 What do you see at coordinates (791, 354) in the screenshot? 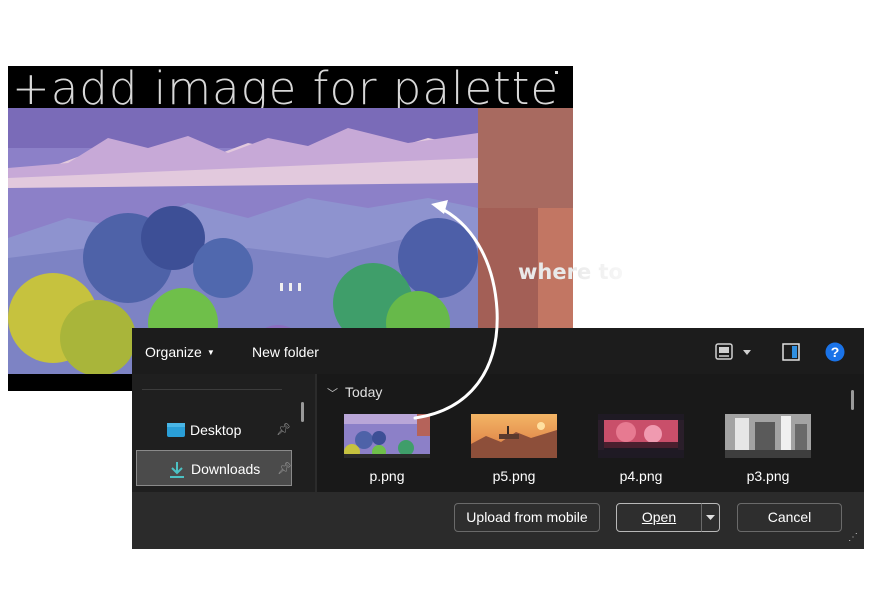
I see `preview-pane-icon` at bounding box center [791, 354].